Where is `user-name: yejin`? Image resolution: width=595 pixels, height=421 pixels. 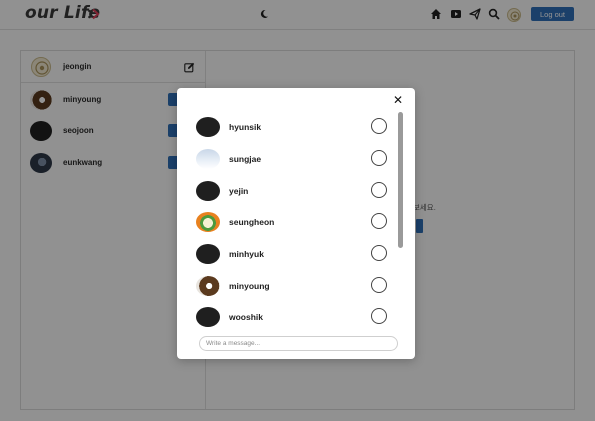 user-name: yejin is located at coordinates (239, 191).